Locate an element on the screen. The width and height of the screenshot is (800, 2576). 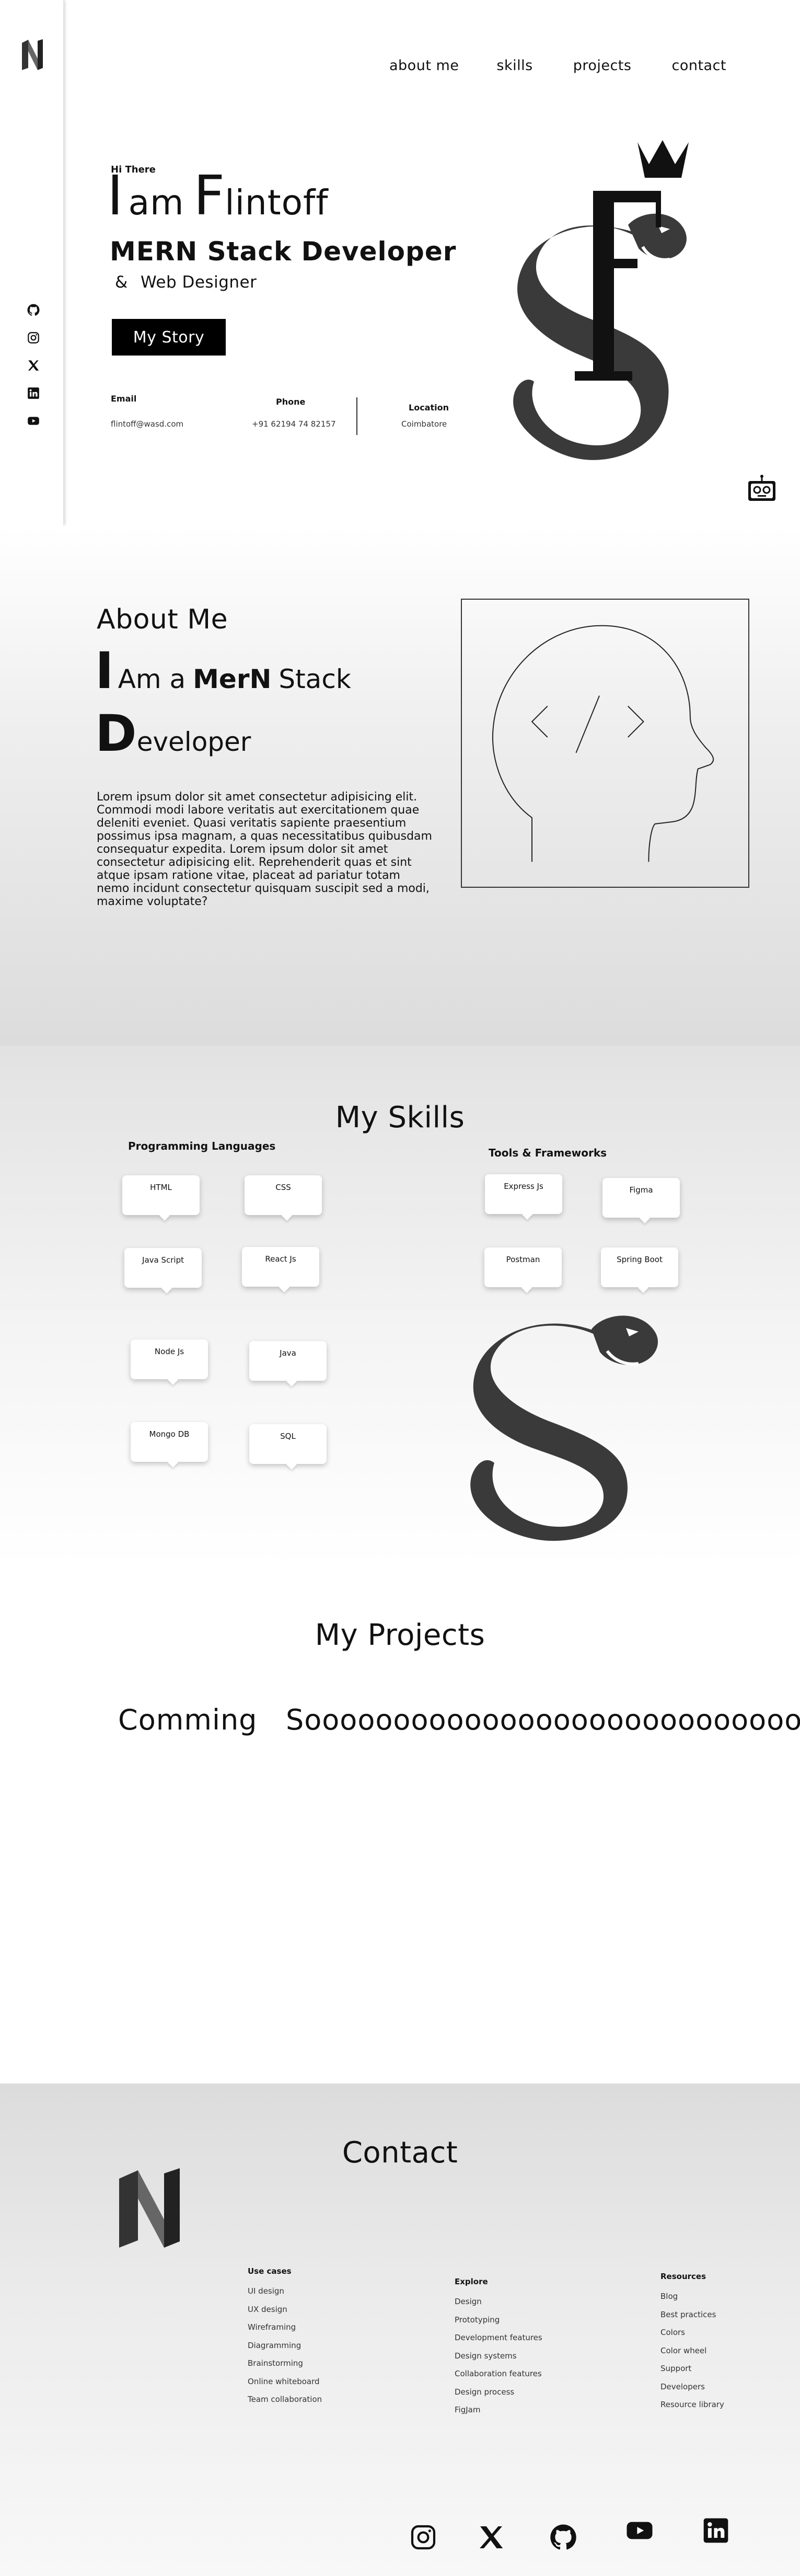
robot-icon is located at coordinates (762, 488).